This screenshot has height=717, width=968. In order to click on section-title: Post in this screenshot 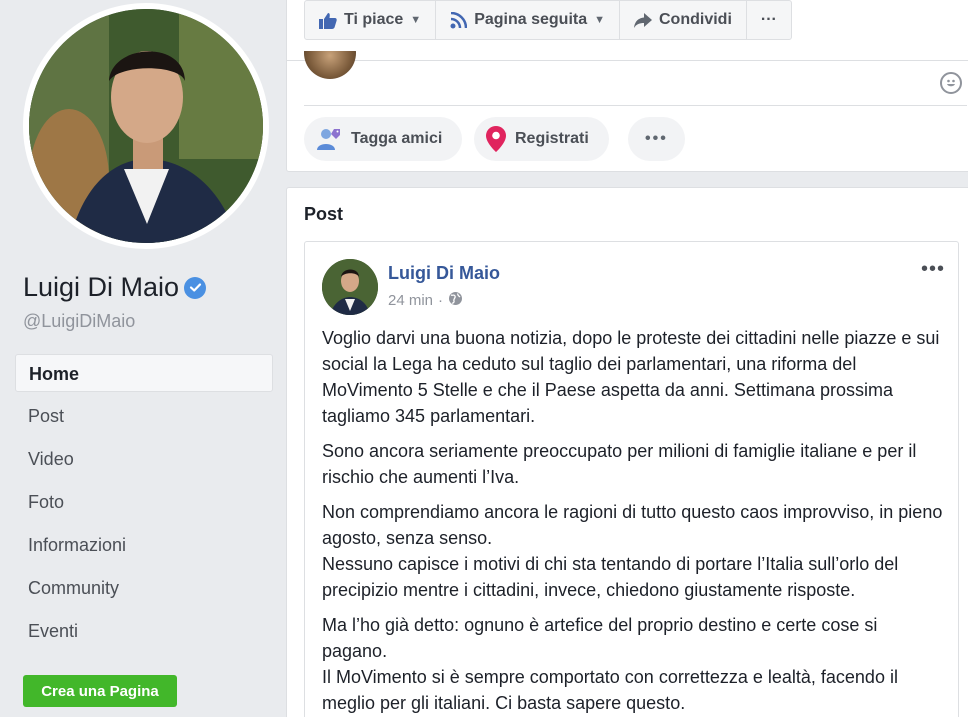, I will do `click(324, 214)`.